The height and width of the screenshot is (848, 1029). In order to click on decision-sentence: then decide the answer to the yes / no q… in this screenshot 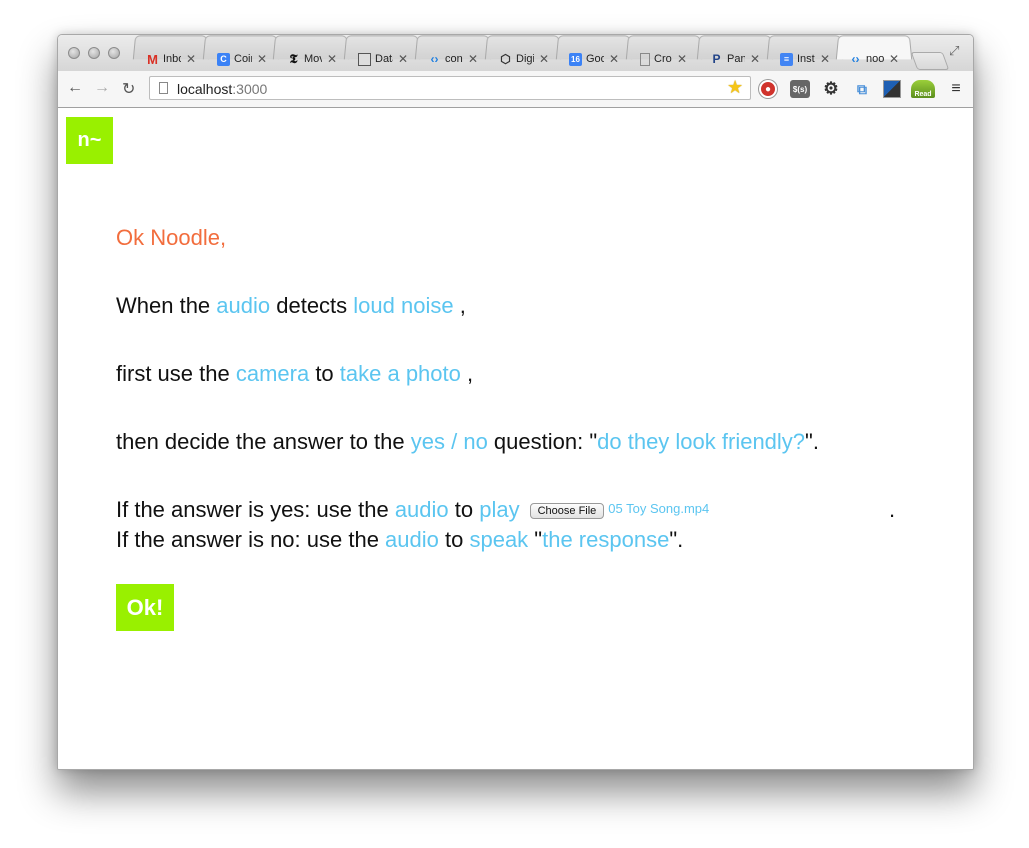, I will do `click(467, 442)`.